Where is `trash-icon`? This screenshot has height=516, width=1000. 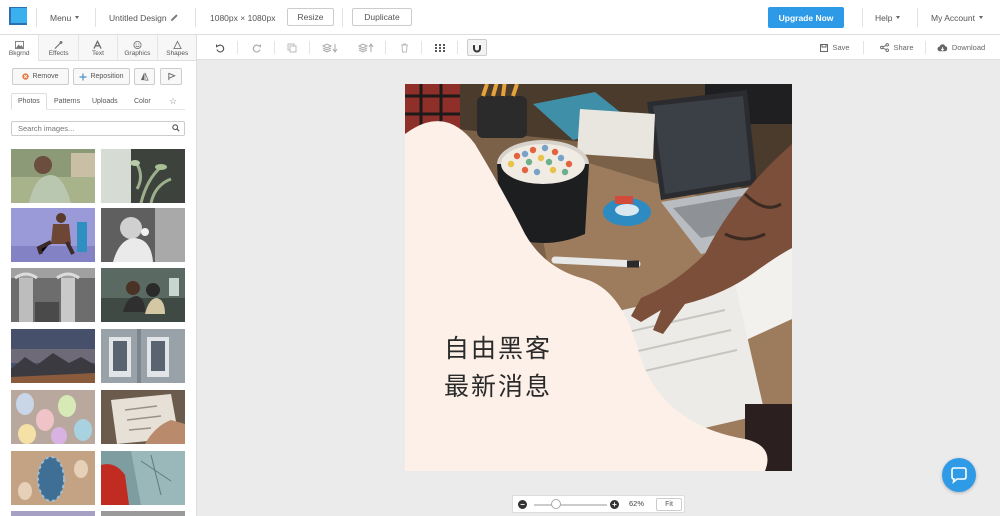
trash-icon is located at coordinates (404, 47).